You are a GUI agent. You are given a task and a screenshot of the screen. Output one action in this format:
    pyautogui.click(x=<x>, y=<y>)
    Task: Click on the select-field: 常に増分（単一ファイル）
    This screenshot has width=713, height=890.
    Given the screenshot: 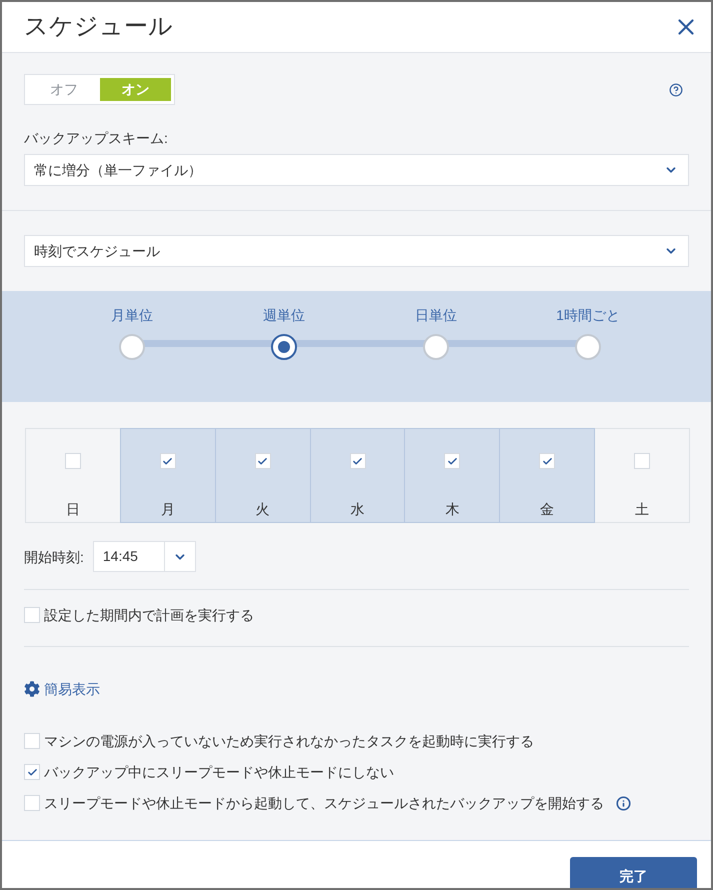 What is the action you would take?
    pyautogui.click(x=356, y=170)
    